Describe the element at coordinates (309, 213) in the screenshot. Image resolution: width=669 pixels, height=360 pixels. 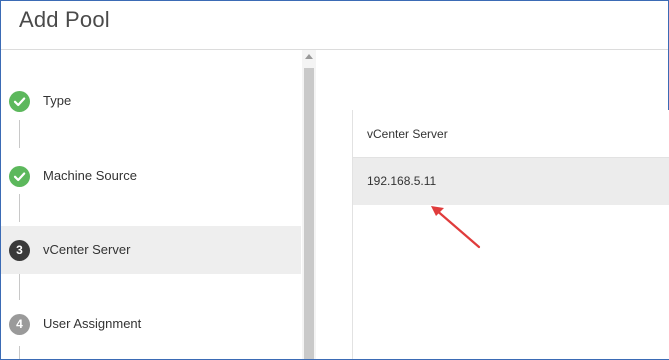
I see `scrollbar-thumb` at that location.